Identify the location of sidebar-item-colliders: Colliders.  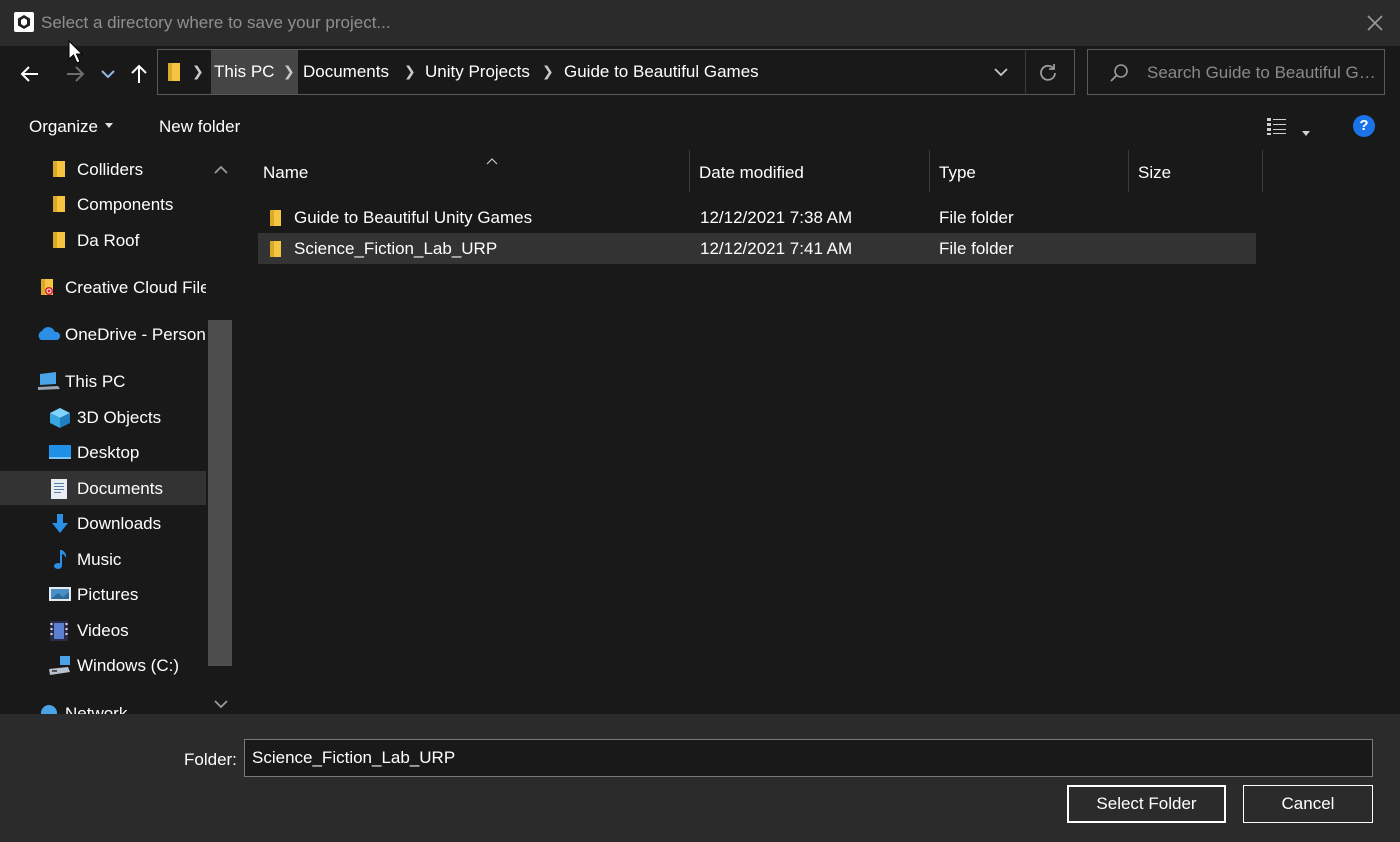
(103, 169).